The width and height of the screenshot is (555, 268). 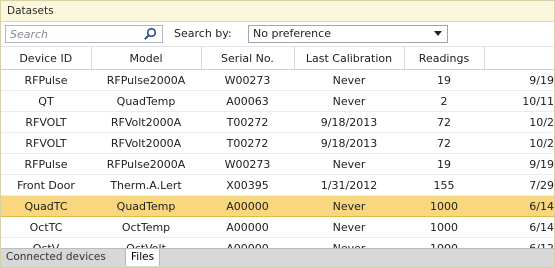 I want to click on cell-date: 10/11, so click(x=519, y=101).